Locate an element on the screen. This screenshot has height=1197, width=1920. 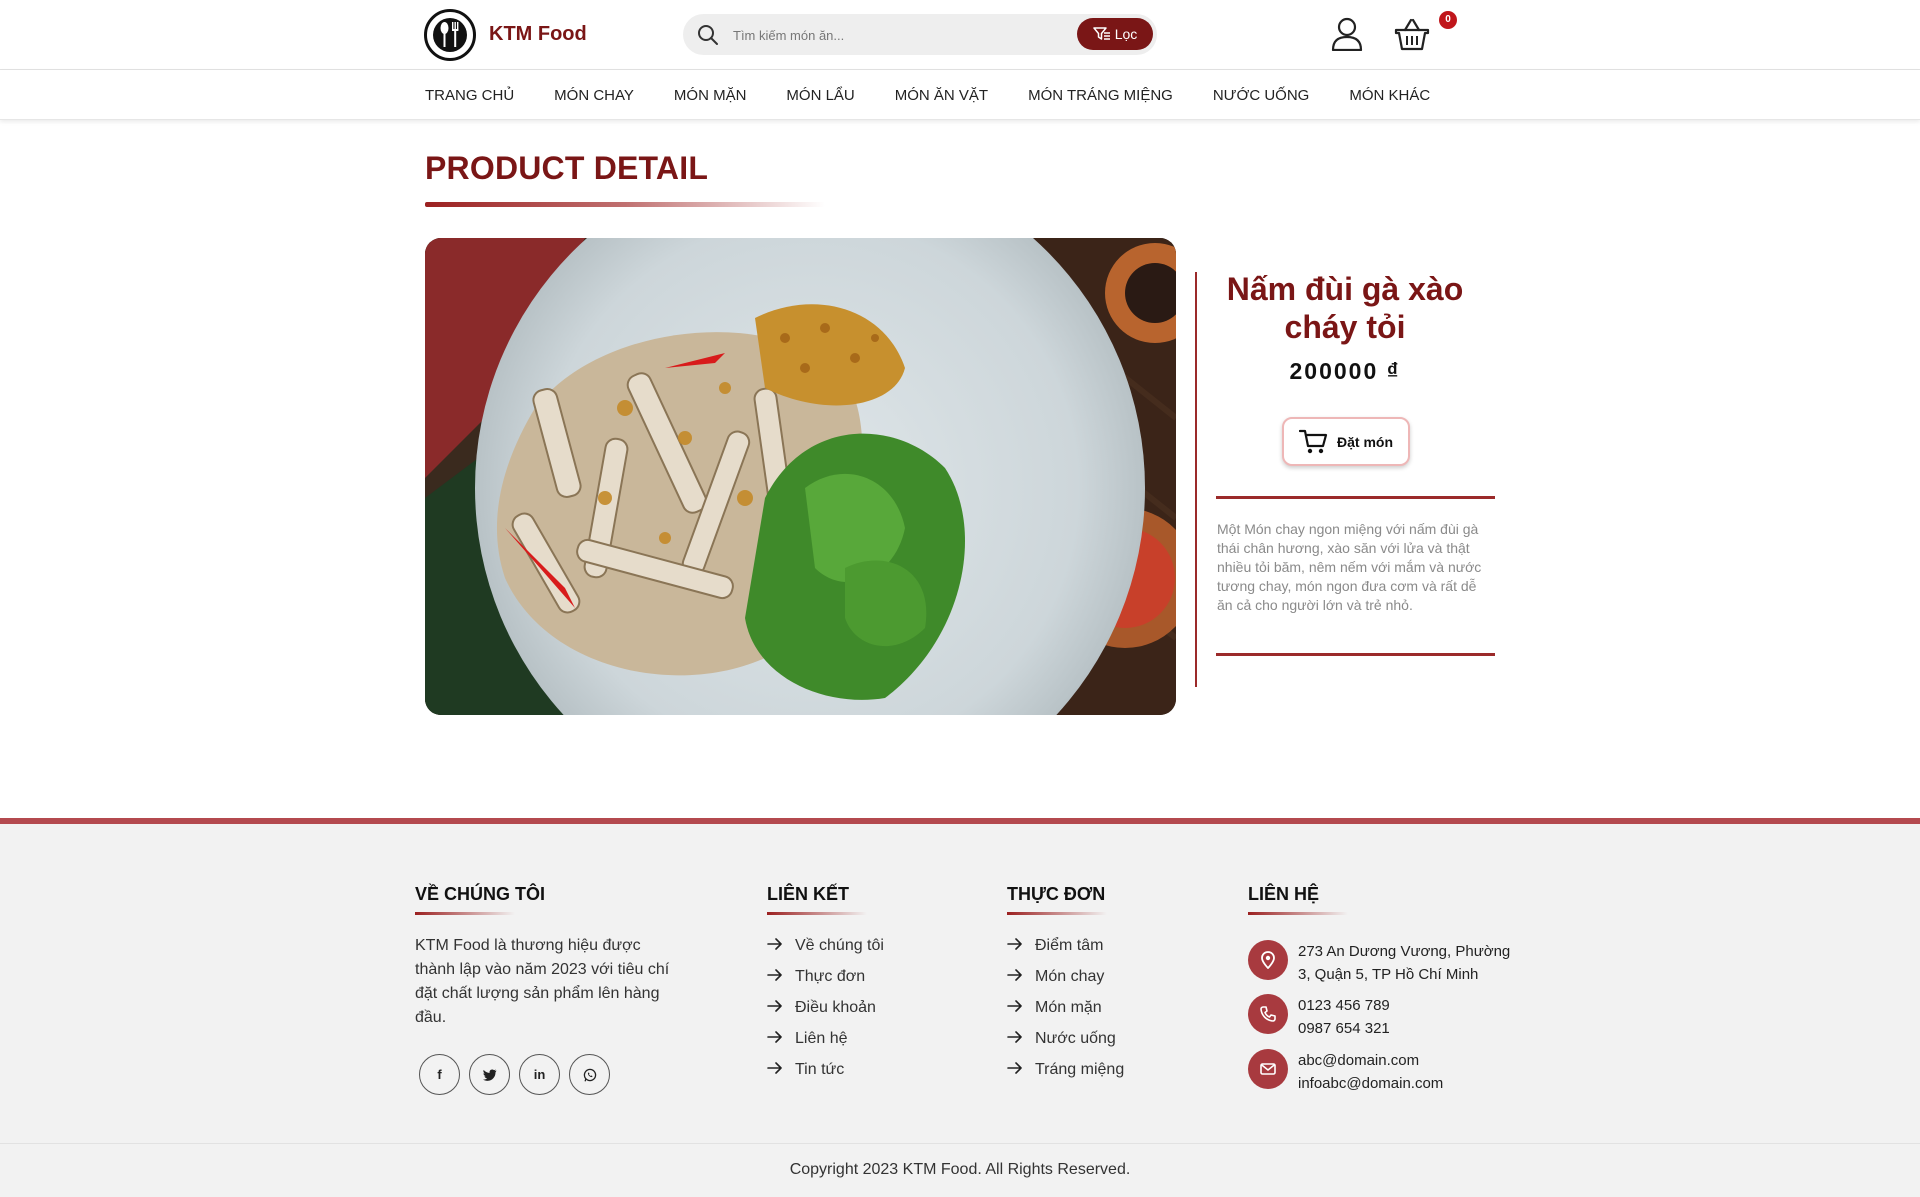
footer-menu-heading: THỰC ĐƠN is located at coordinates (1056, 894).